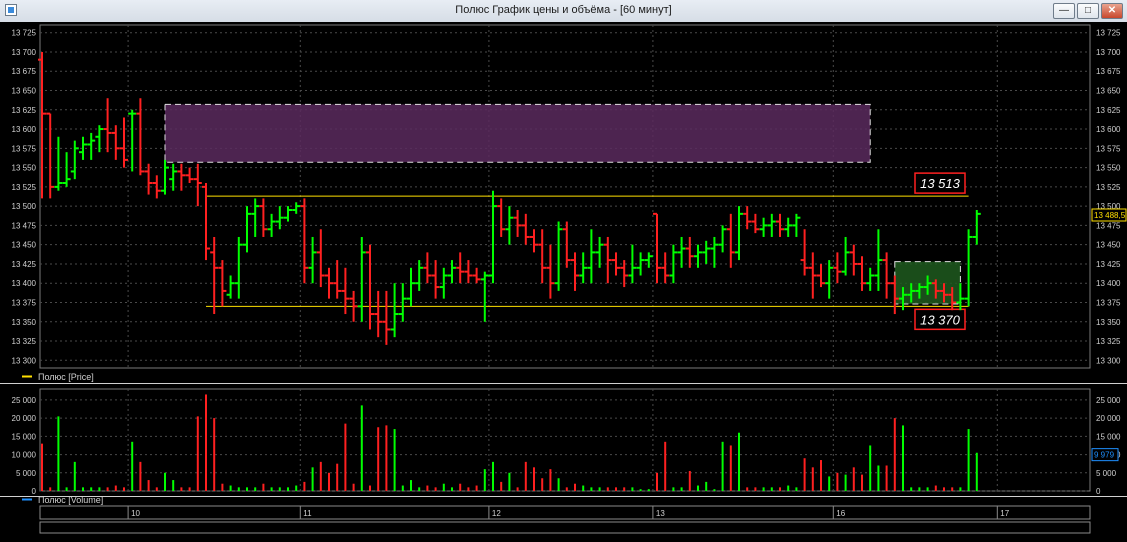 This screenshot has width=1127, height=542. I want to click on volume-tick-left: 25 000, so click(24, 400).